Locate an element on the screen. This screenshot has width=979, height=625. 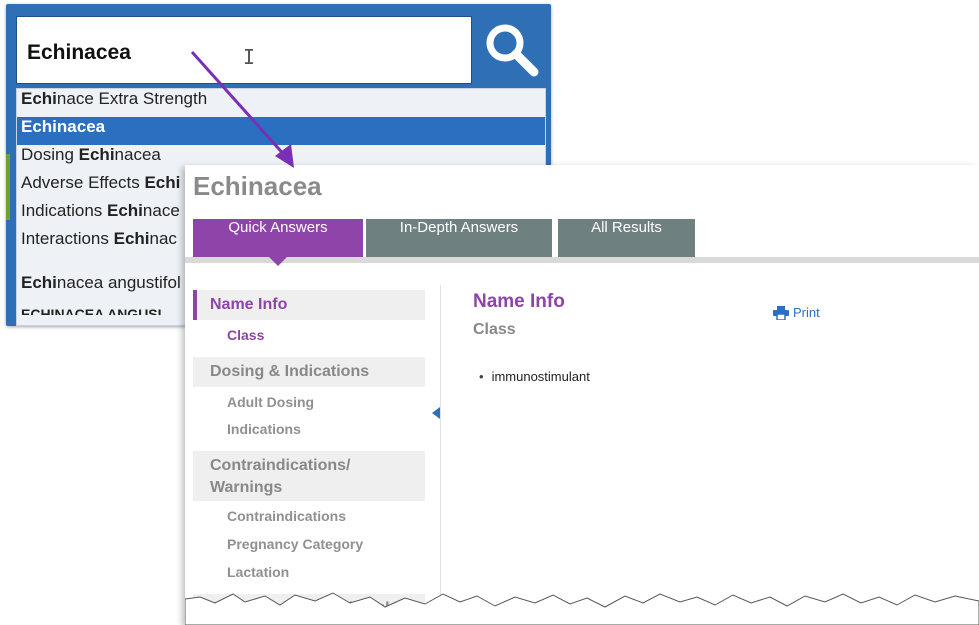
active-tab-pointer is located at coordinates (278, 261).